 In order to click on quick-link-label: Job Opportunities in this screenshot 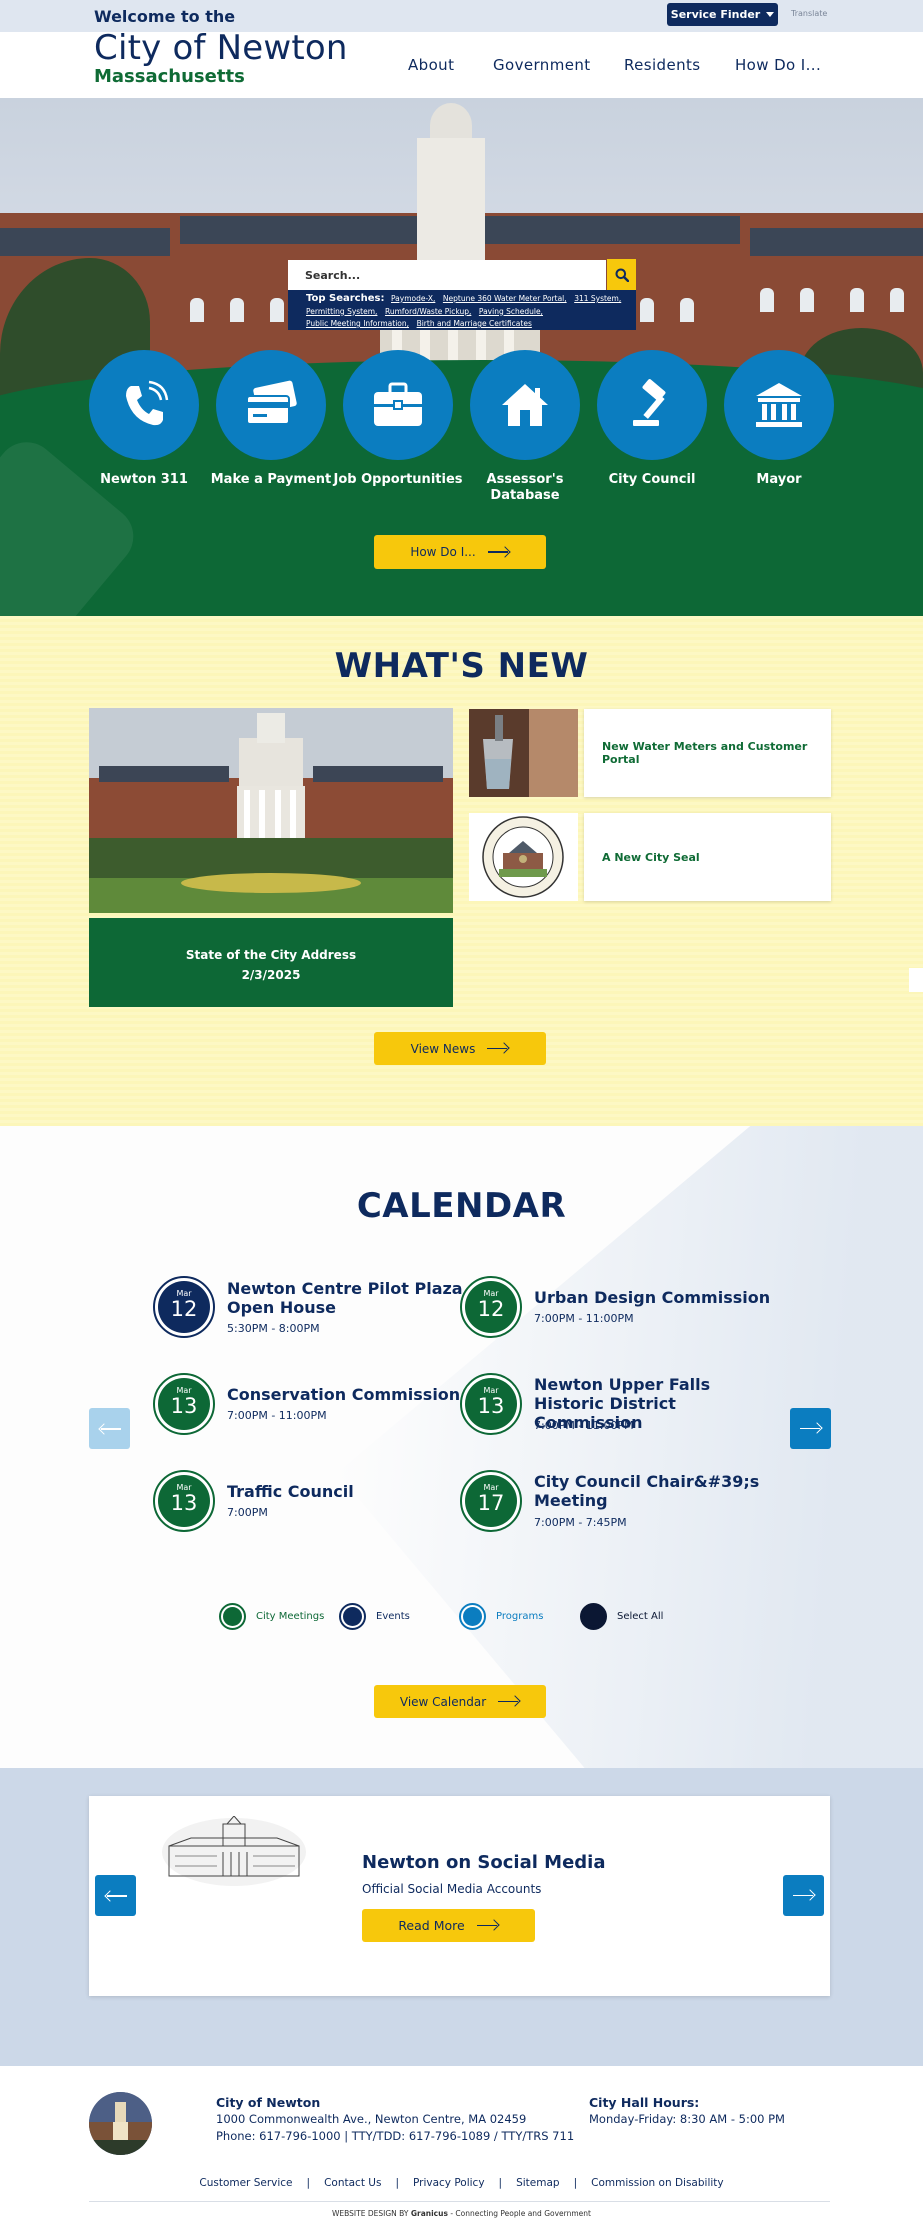, I will do `click(398, 479)`.